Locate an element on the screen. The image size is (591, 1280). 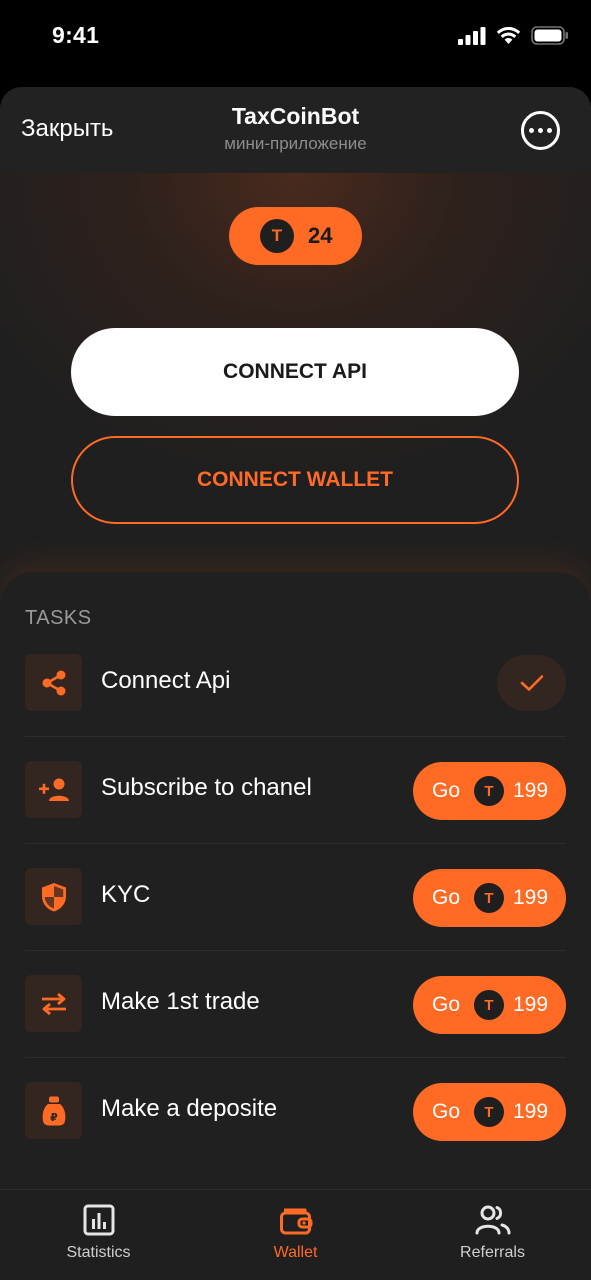
task-label: Connect Api is located at coordinates (166, 680).